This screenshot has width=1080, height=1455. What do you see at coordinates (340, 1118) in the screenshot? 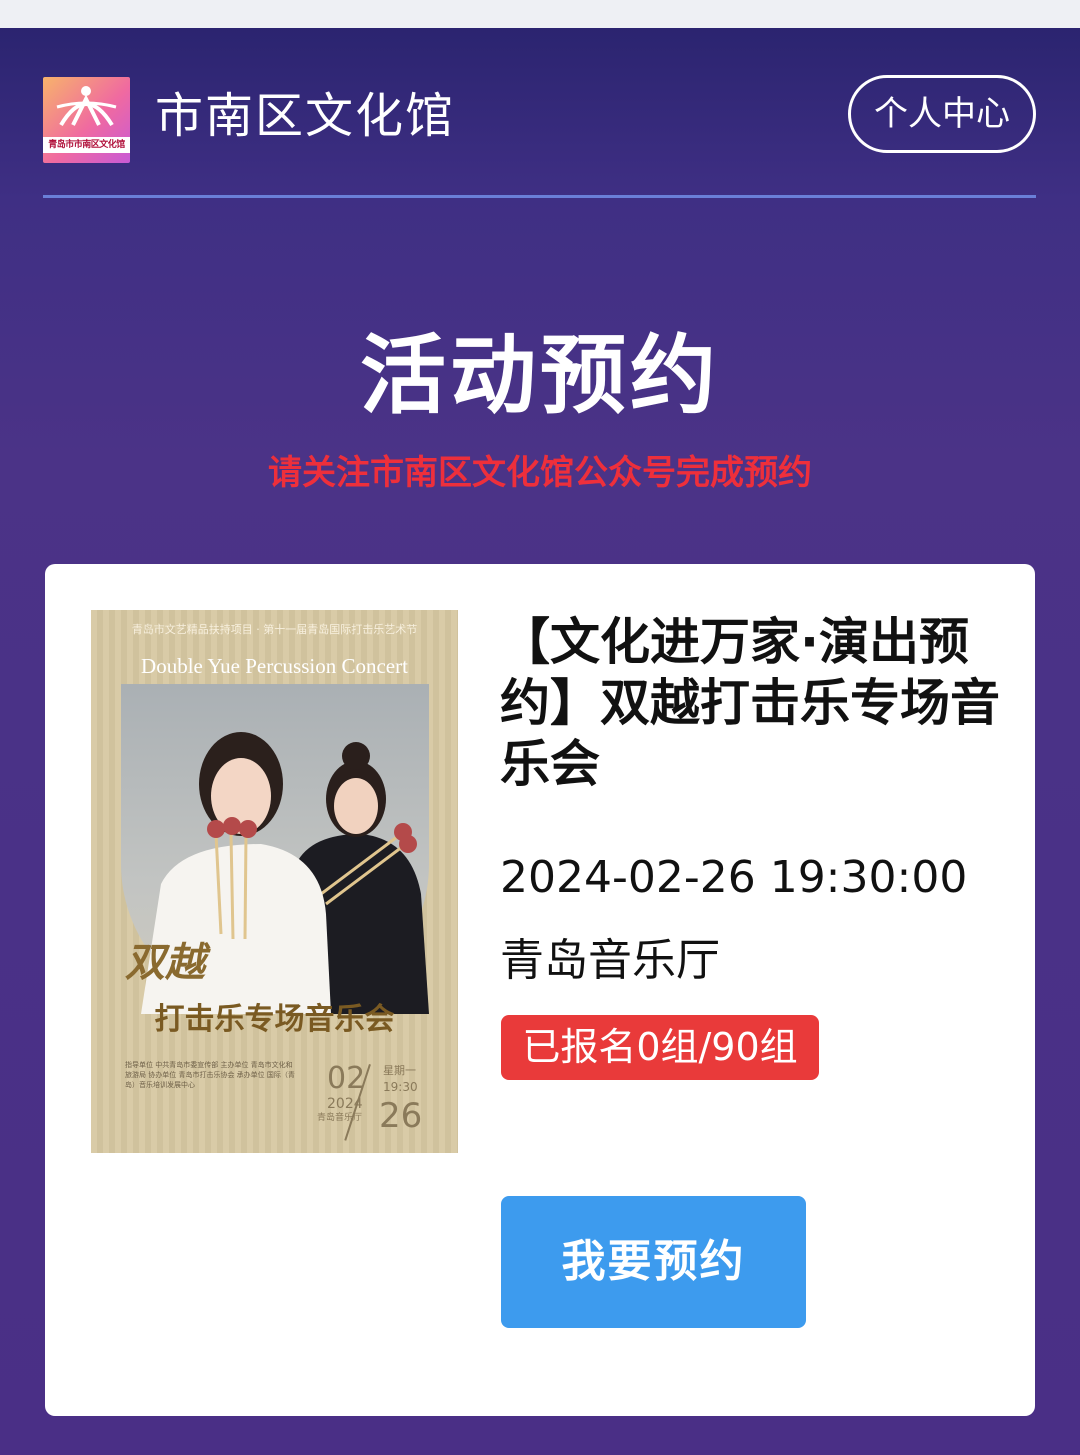
I see `poster-date-venue: 青岛音乐厅` at bounding box center [340, 1118].